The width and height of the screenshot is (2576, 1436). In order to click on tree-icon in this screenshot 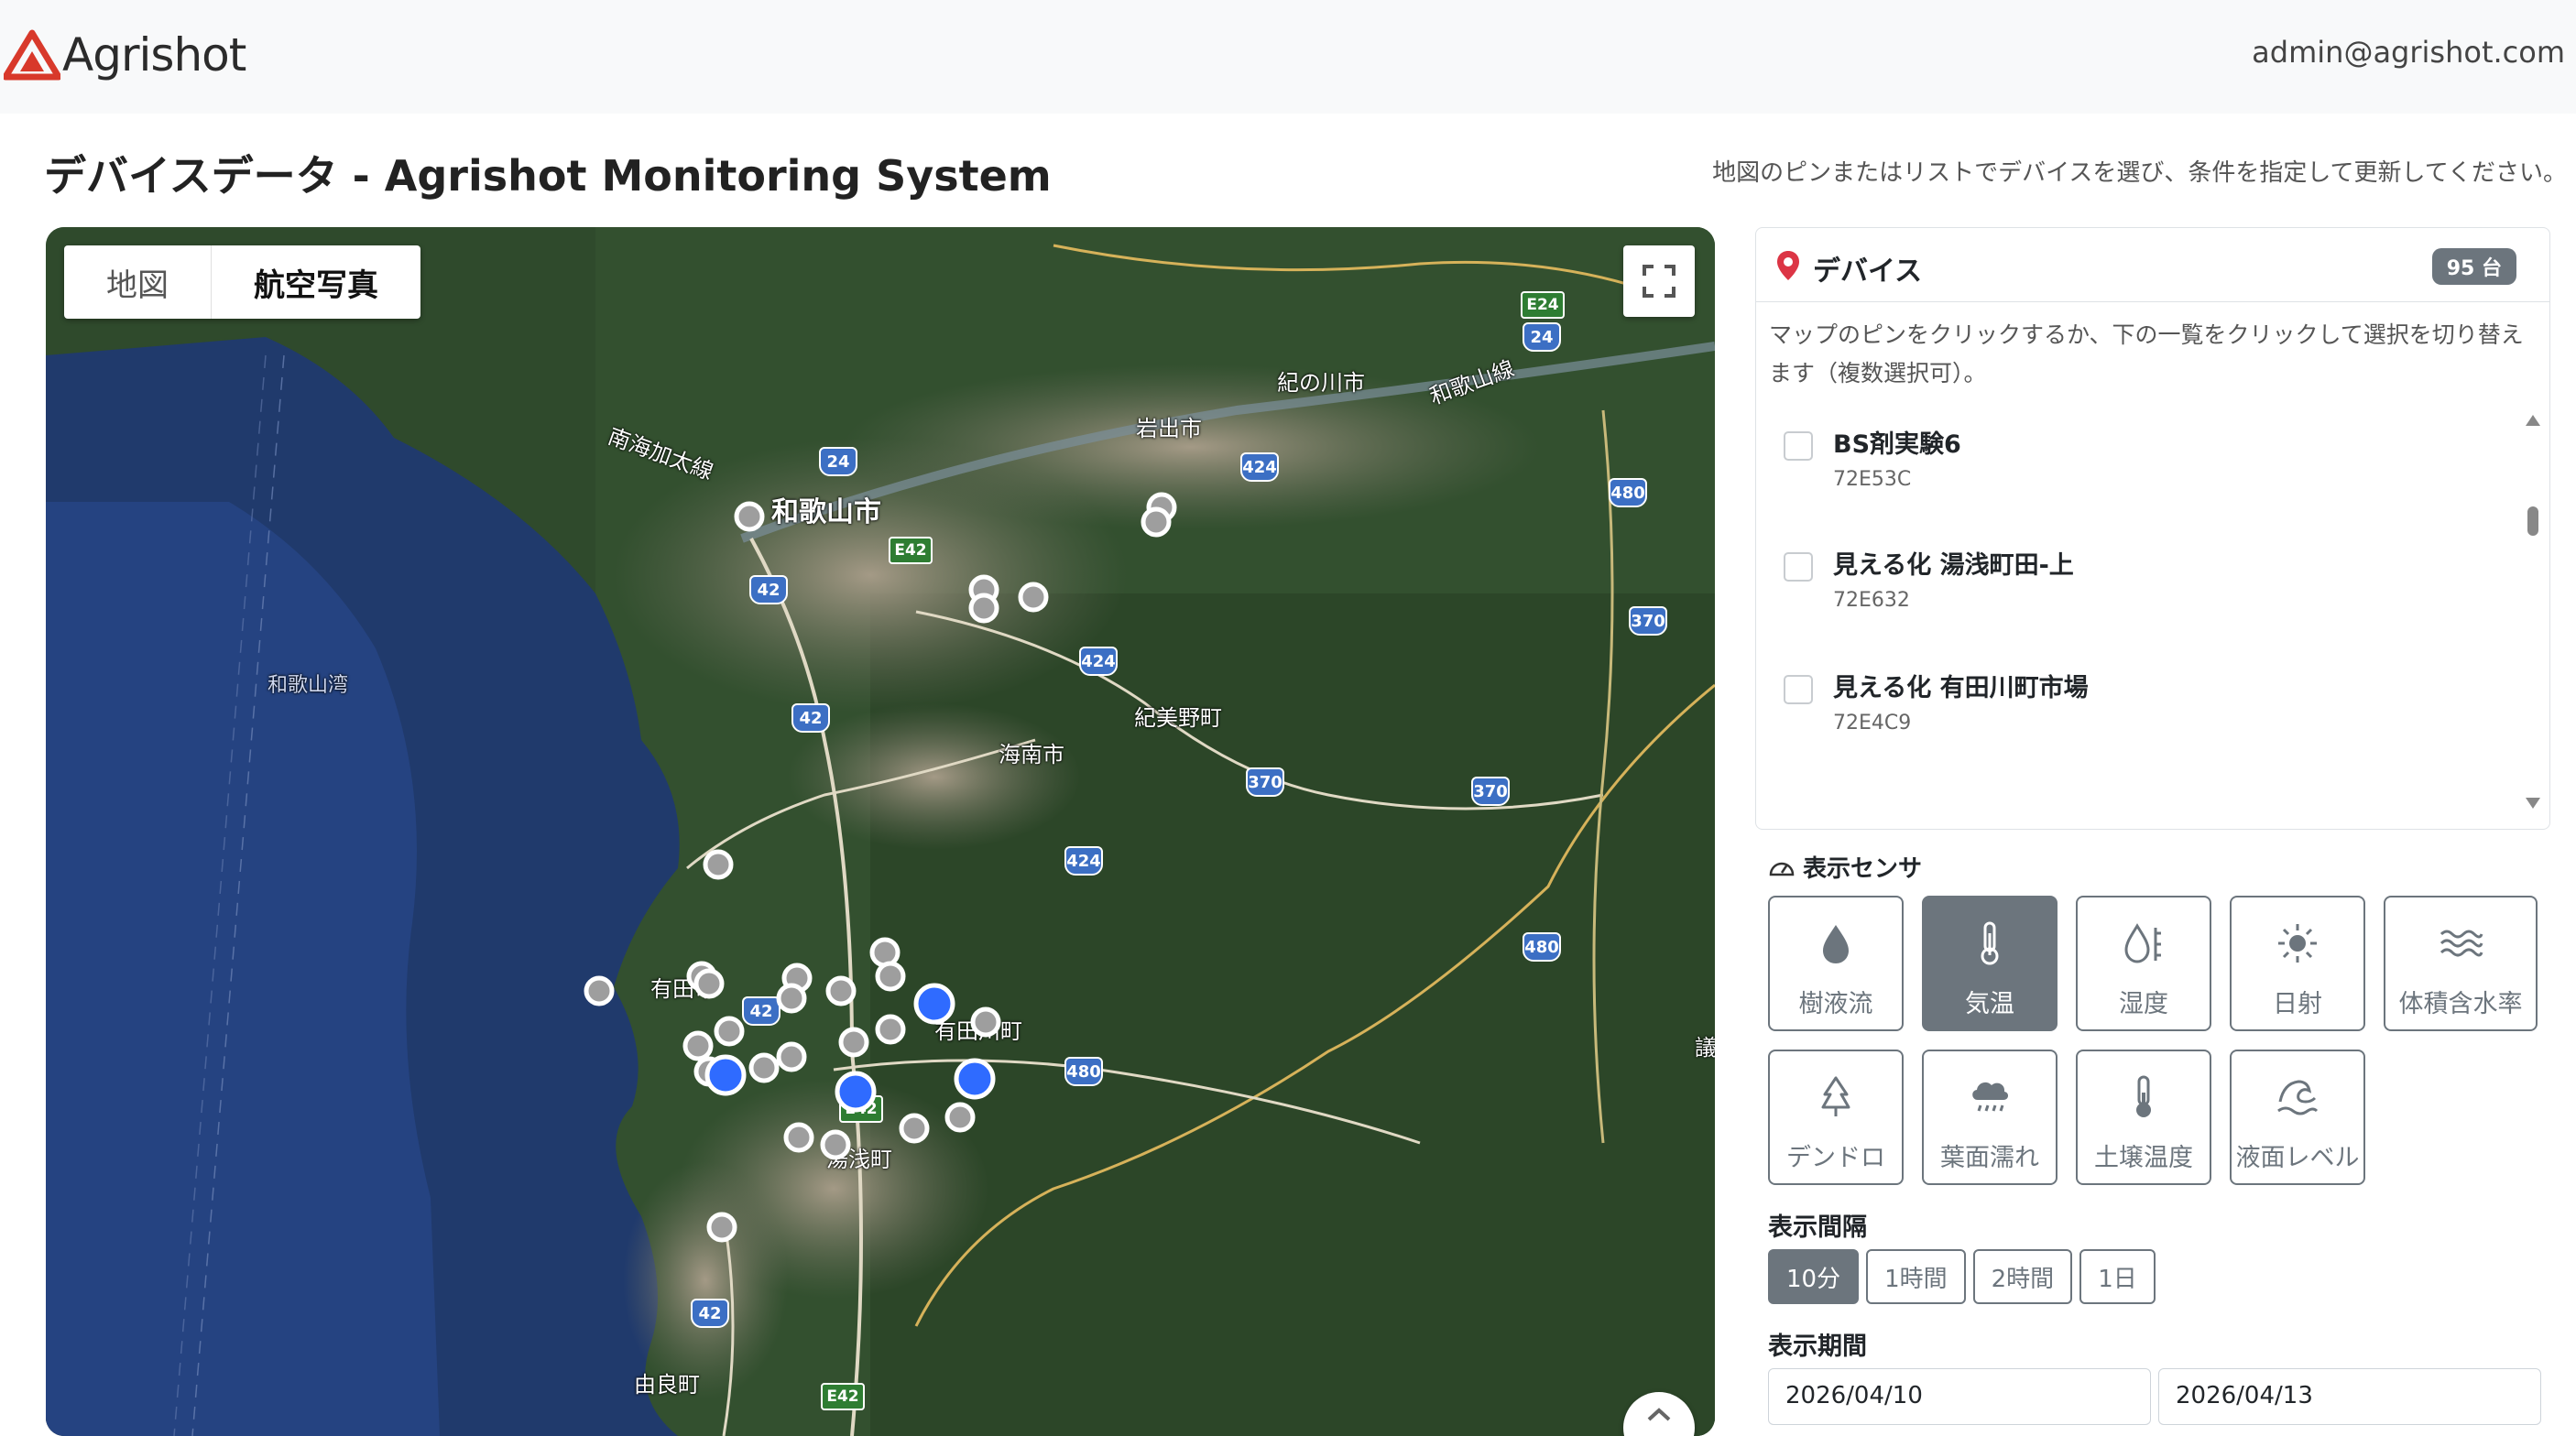, I will do `click(1836, 1096)`.